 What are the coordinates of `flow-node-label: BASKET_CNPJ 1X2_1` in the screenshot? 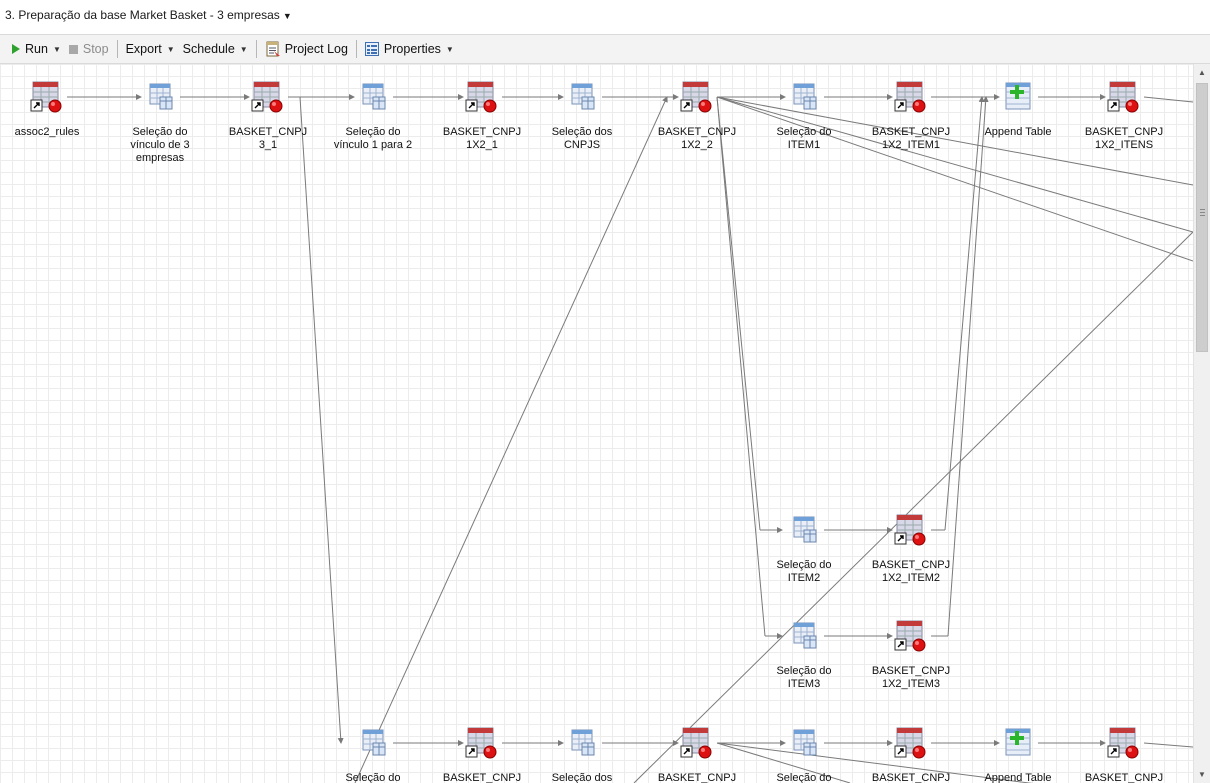 It's located at (482, 138).